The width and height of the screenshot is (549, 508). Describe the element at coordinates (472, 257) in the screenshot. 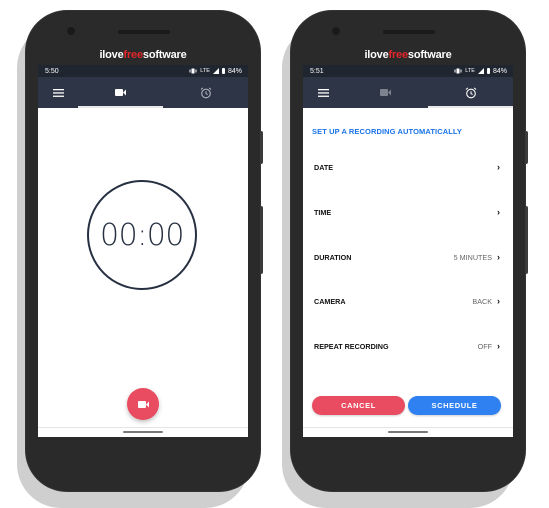

I see `row-value: 5 MINUTES` at that location.